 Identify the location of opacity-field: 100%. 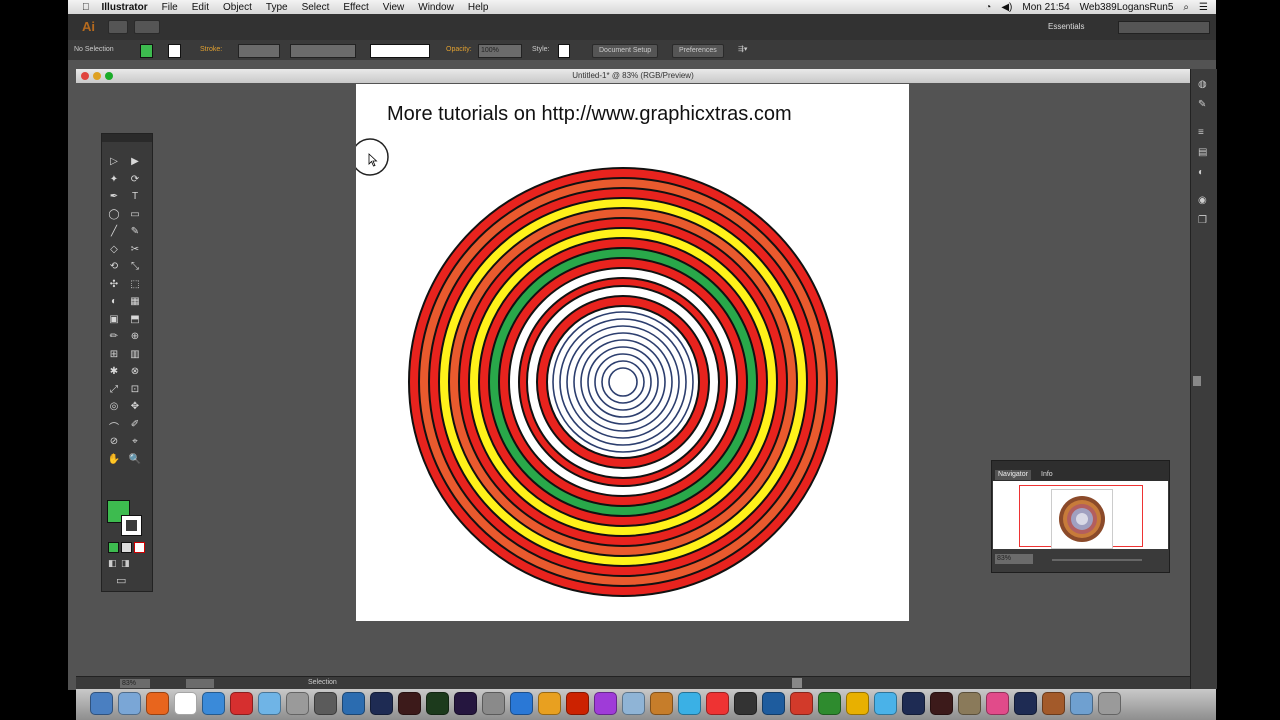
(500, 51).